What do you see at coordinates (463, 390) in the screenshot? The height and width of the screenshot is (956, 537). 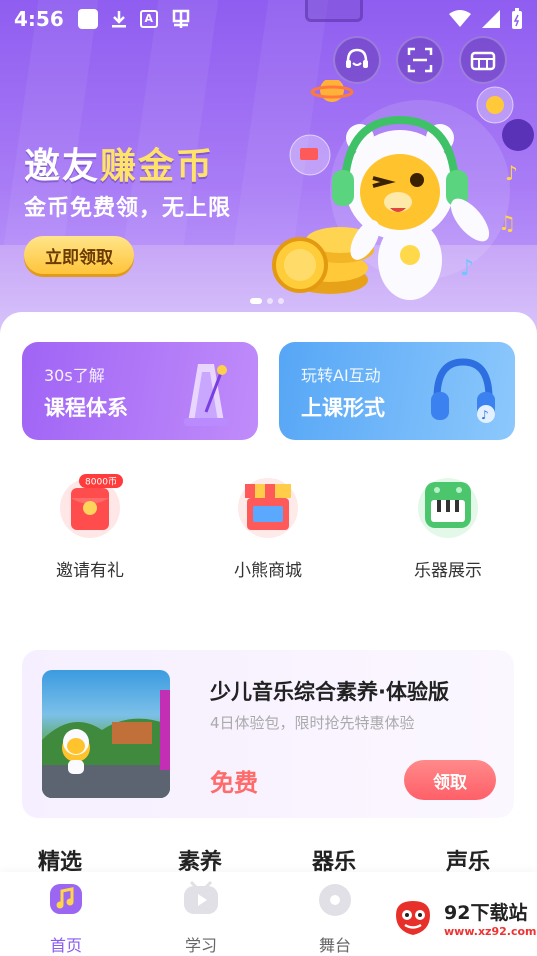 I see `headphones-icon: ♪` at bounding box center [463, 390].